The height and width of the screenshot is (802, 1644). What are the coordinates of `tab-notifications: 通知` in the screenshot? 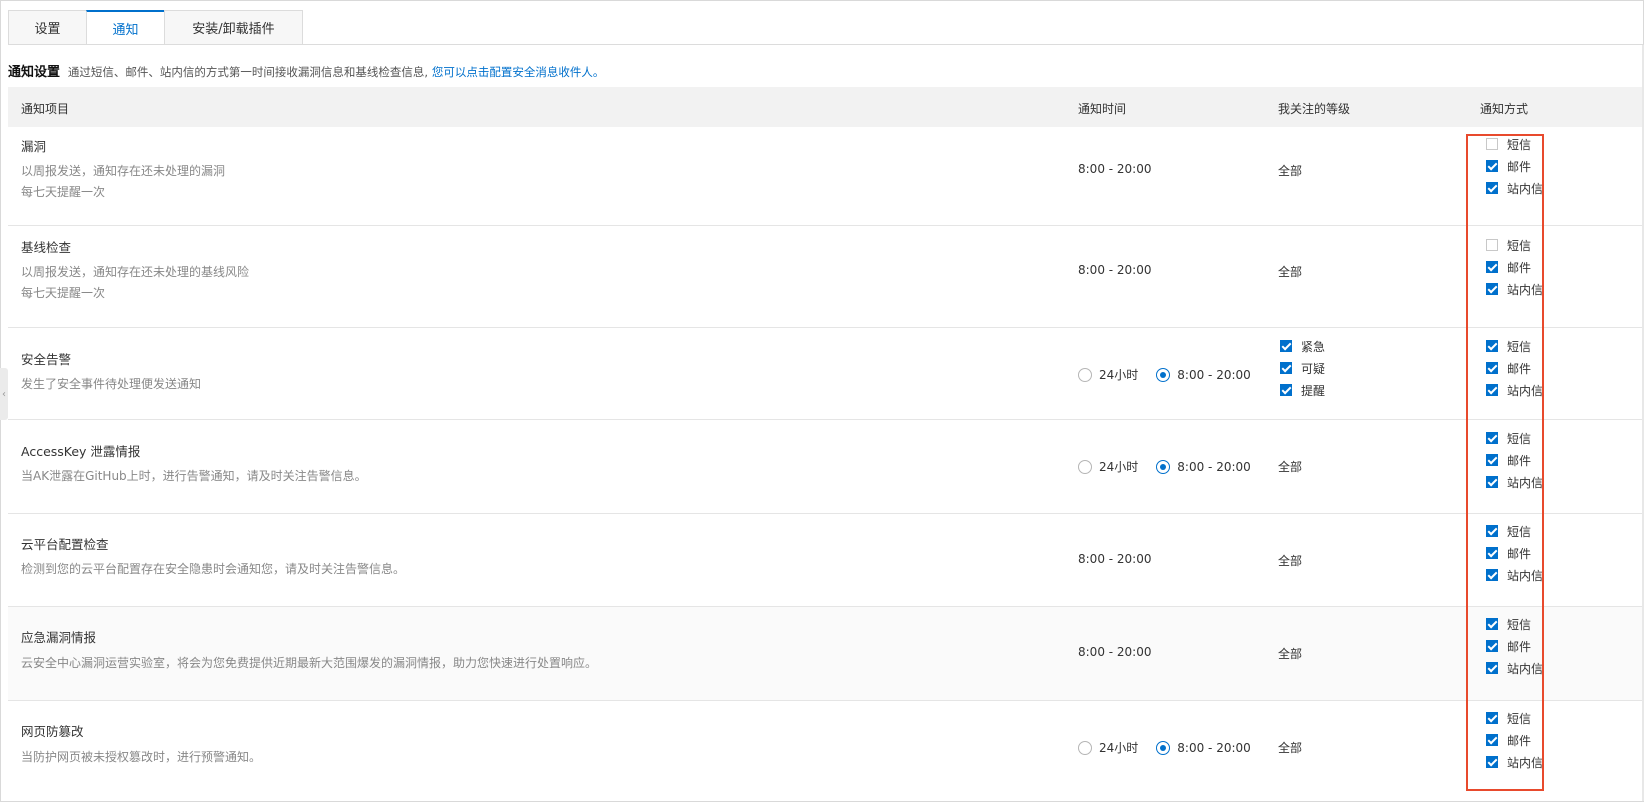 It's located at (125, 27).